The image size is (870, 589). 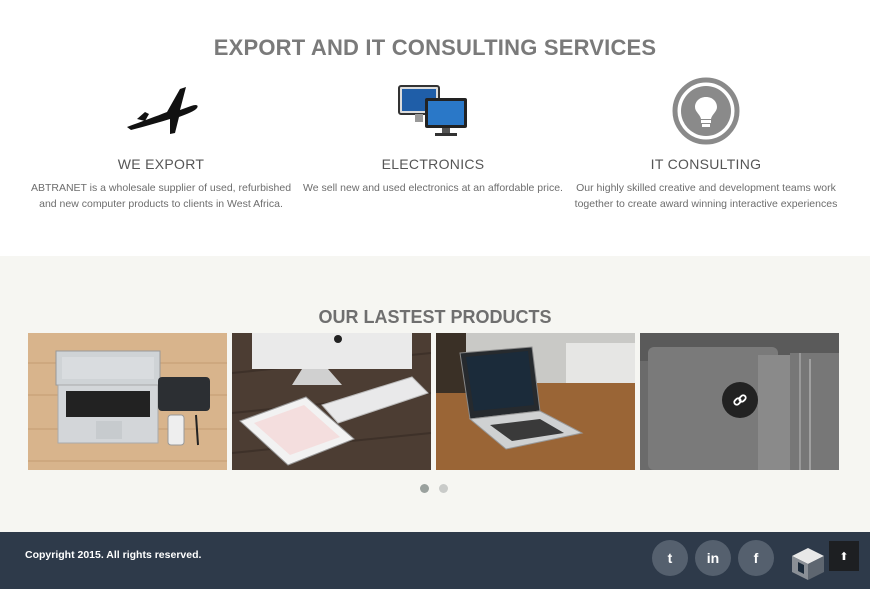 I want to click on service-title: ELECTRONICS, so click(x=433, y=164).